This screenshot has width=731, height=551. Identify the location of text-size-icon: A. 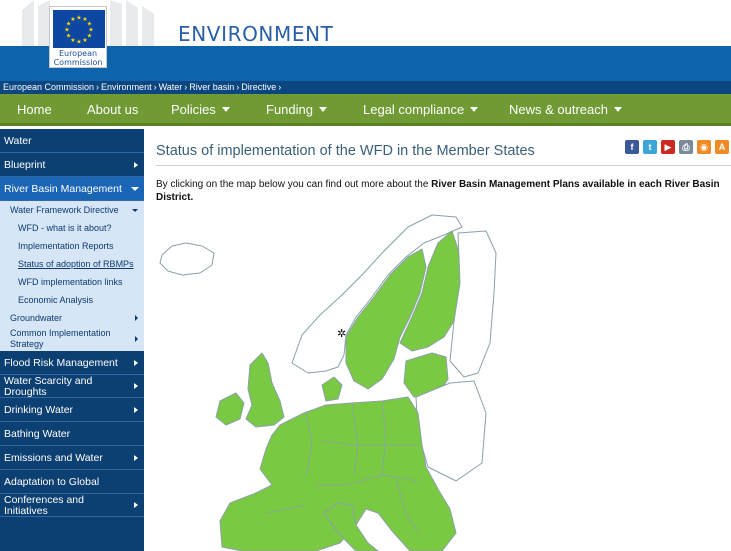
(722, 147).